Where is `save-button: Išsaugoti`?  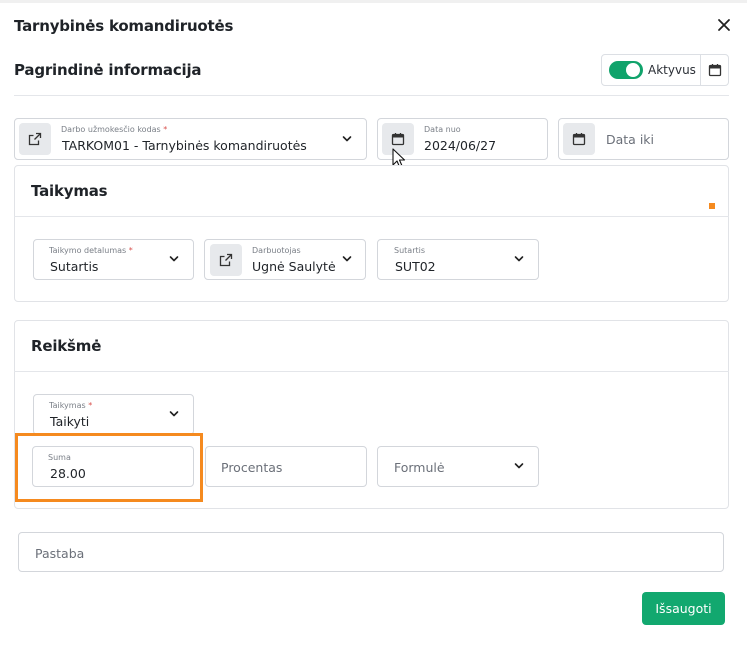 save-button: Išsaugoti is located at coordinates (683, 608).